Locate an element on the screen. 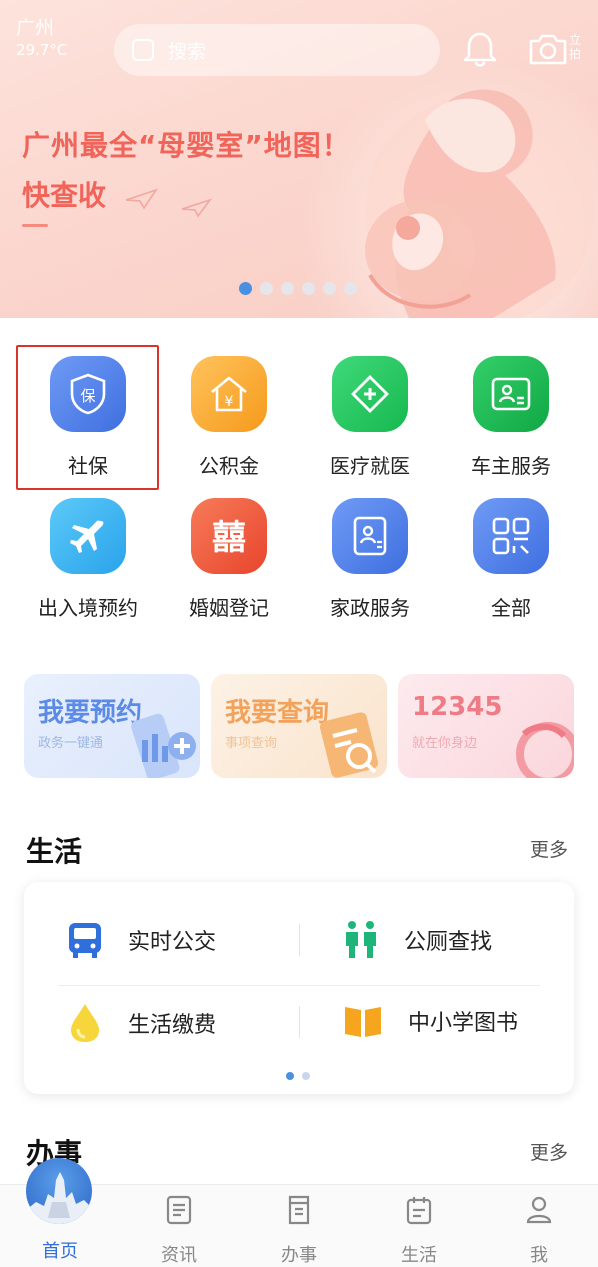 The width and height of the screenshot is (598, 1267). card-subtitle: 事项查询 is located at coordinates (251, 743).